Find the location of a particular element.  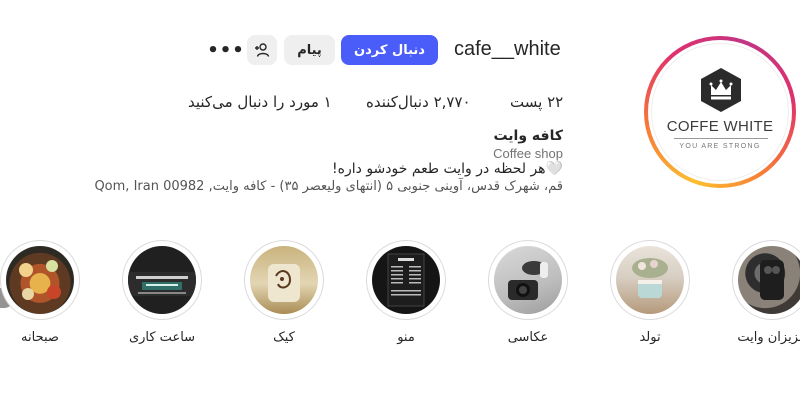

profile-name: کافه وایت is located at coordinates (528, 136).